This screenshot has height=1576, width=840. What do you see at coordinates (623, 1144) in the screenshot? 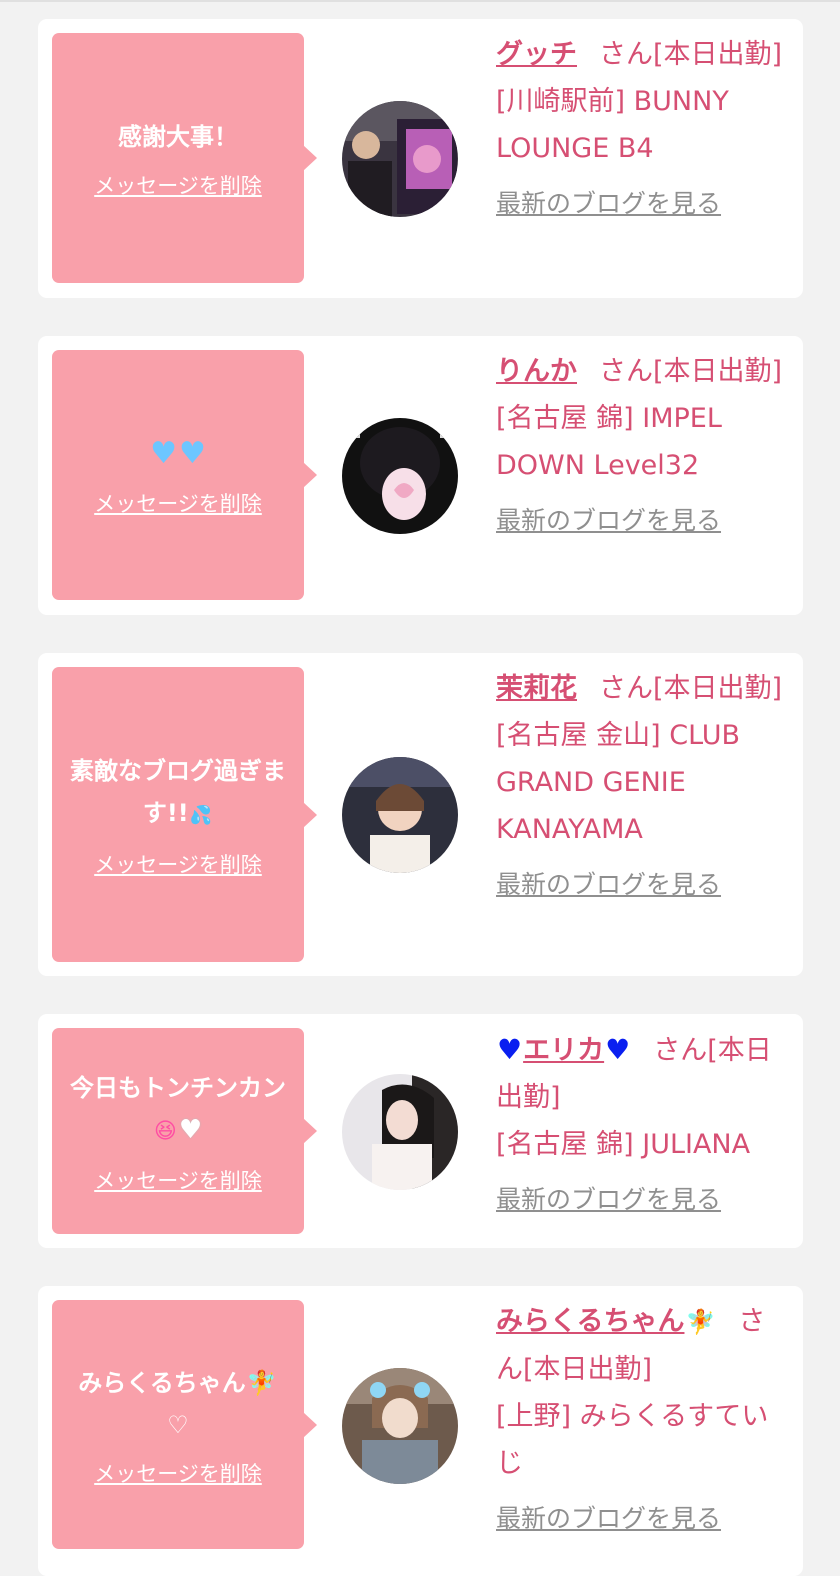
I see `shop-location: [名古屋 錦] JULIANA` at bounding box center [623, 1144].